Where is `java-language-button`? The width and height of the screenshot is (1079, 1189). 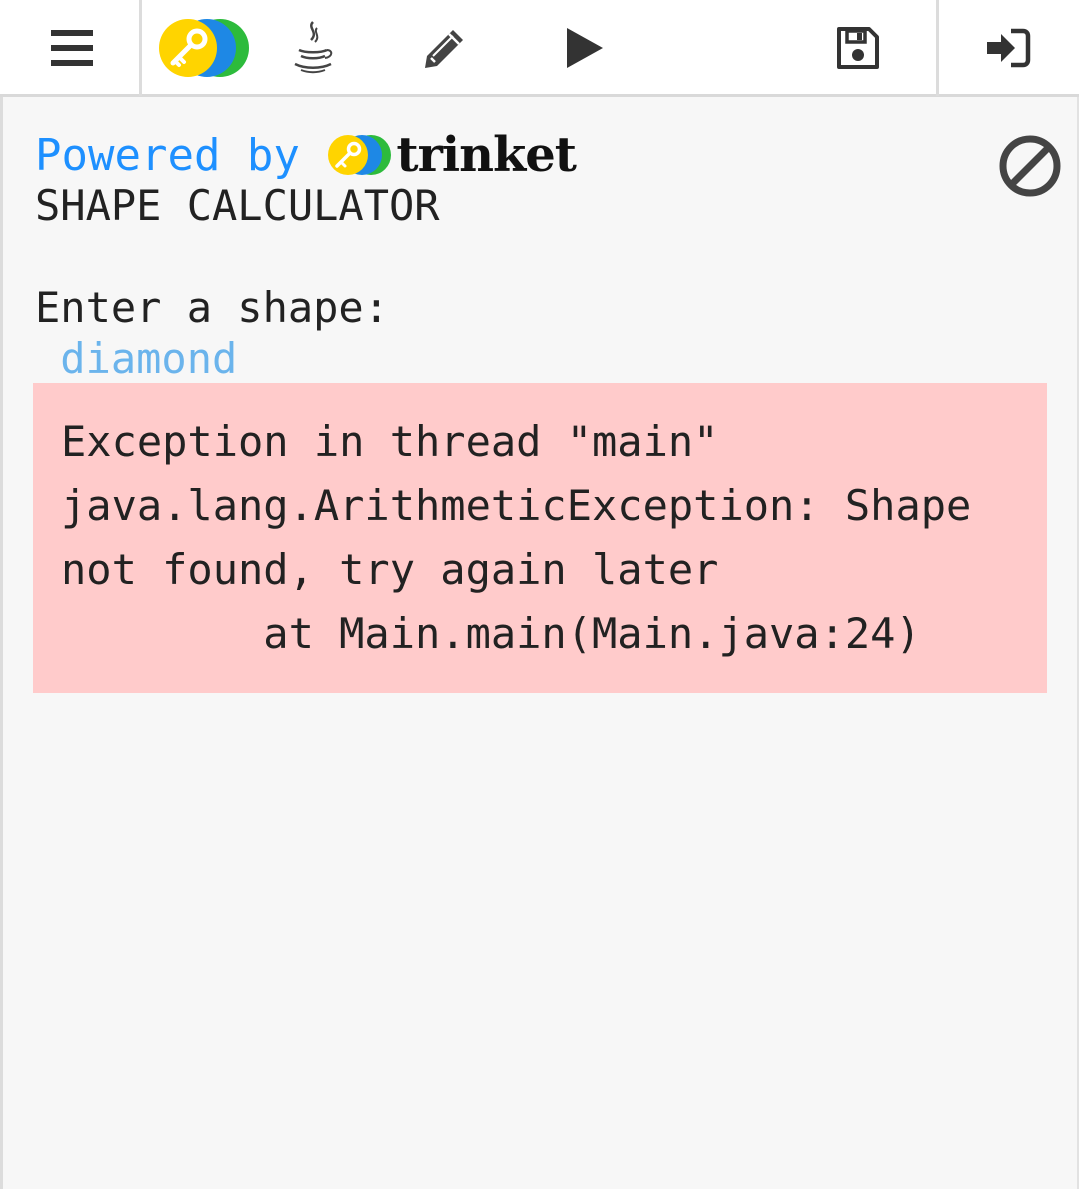
java-language-button is located at coordinates (312, 47).